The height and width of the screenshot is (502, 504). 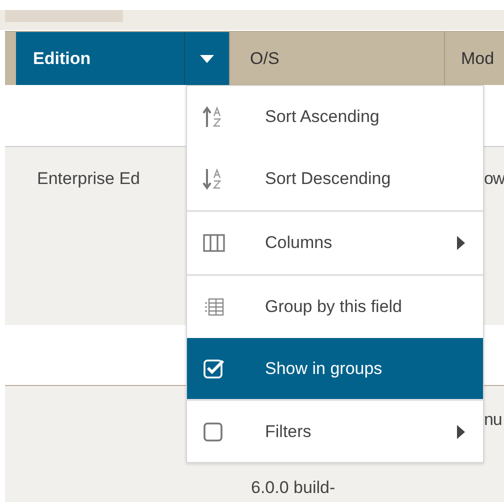 I want to click on caret-icon, so click(x=207, y=58).